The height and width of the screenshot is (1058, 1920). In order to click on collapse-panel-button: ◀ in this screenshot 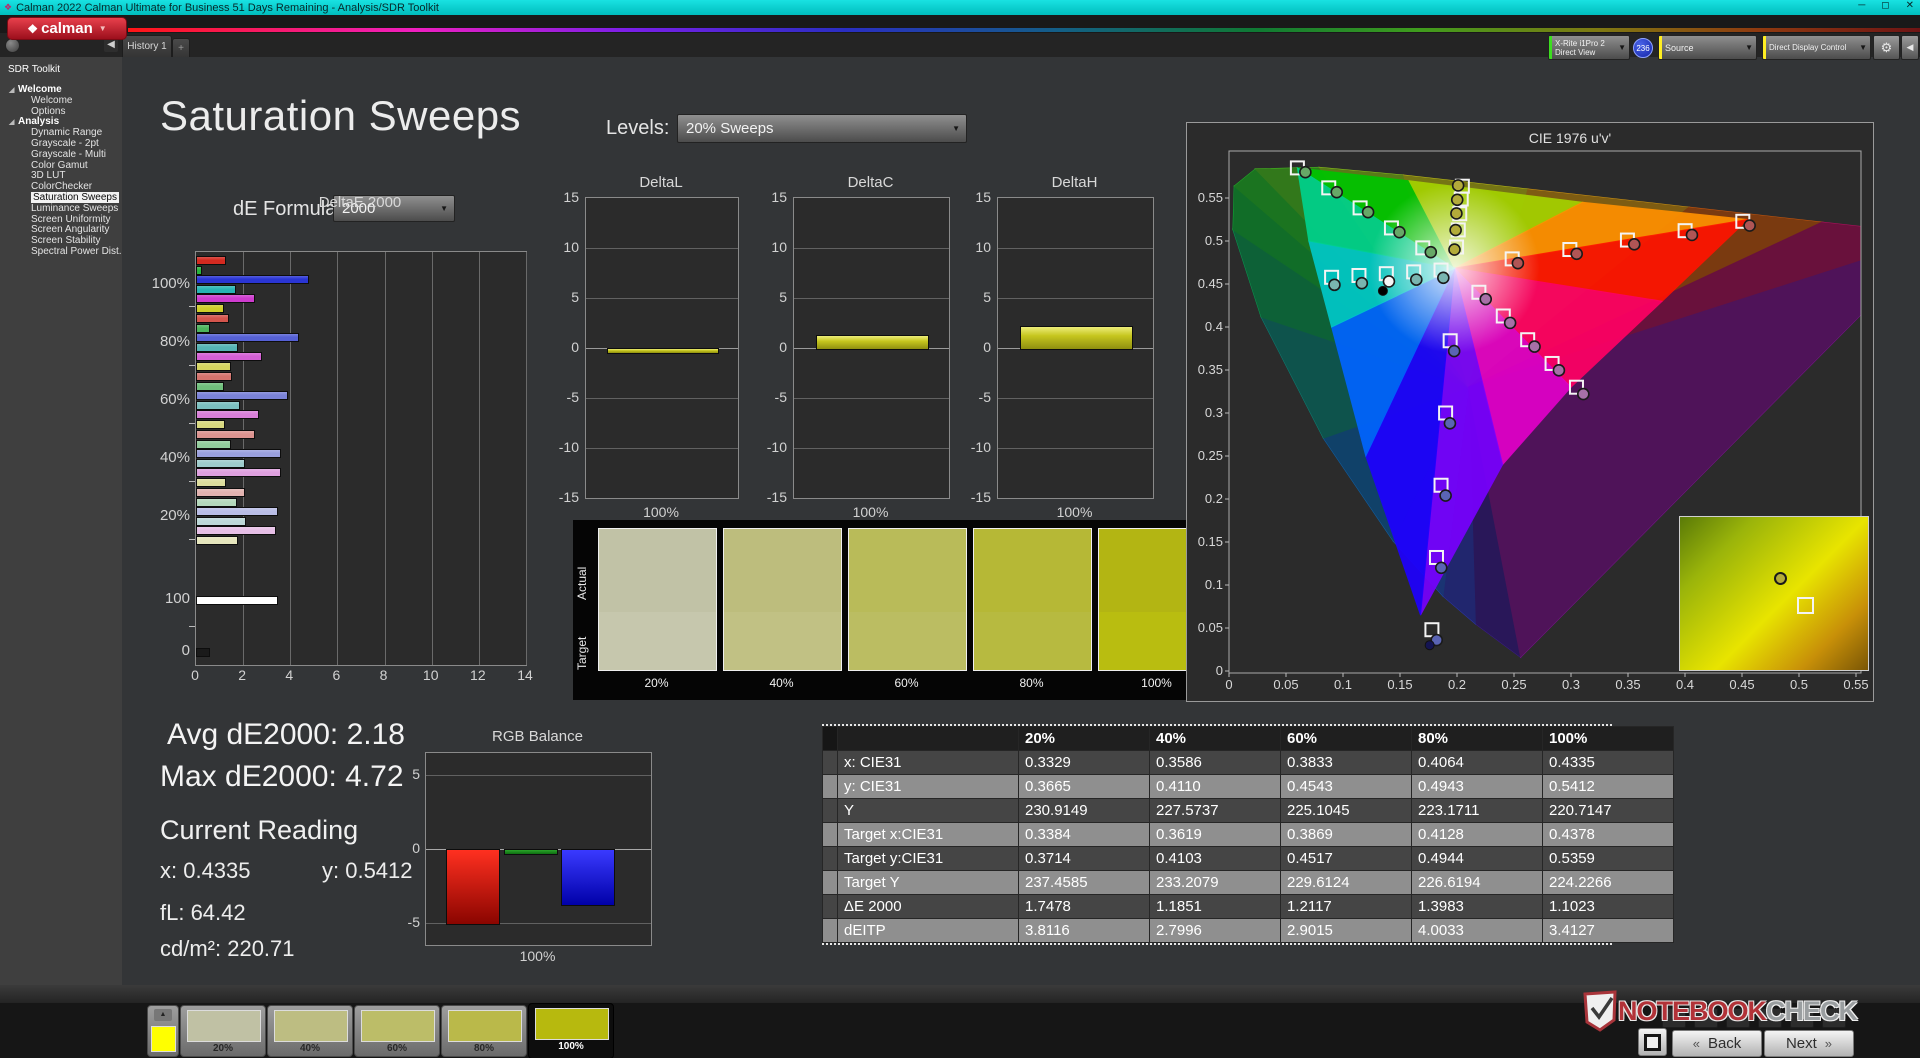, I will do `click(1910, 47)`.